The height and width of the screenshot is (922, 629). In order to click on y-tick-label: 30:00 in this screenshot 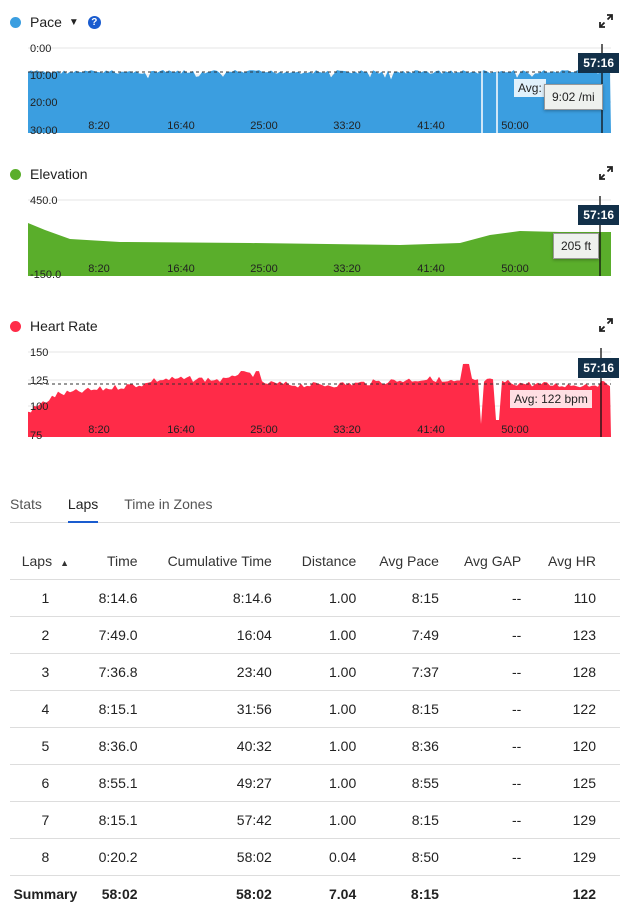, I will do `click(44, 131)`.